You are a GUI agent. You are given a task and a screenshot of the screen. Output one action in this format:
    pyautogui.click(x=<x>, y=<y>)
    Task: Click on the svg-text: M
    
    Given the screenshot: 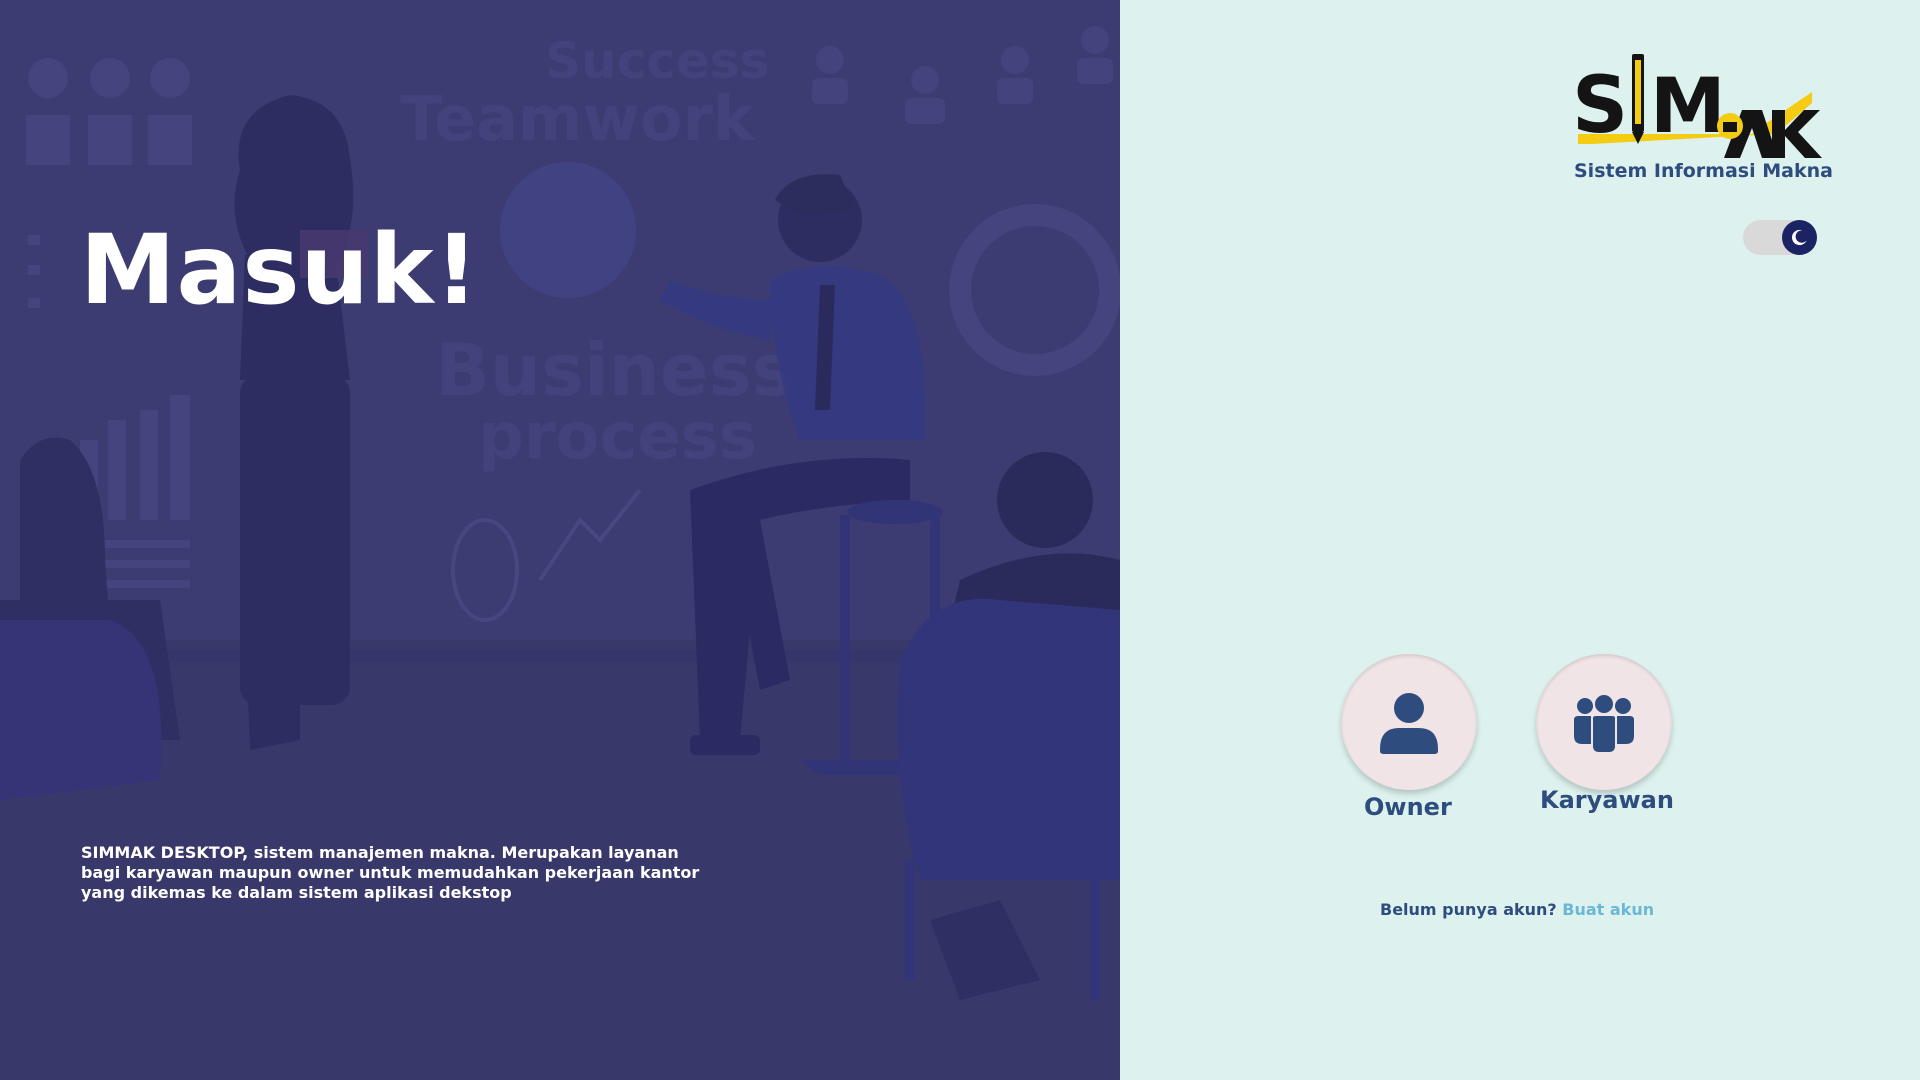 What is the action you would take?
    pyautogui.click(x=1688, y=105)
    